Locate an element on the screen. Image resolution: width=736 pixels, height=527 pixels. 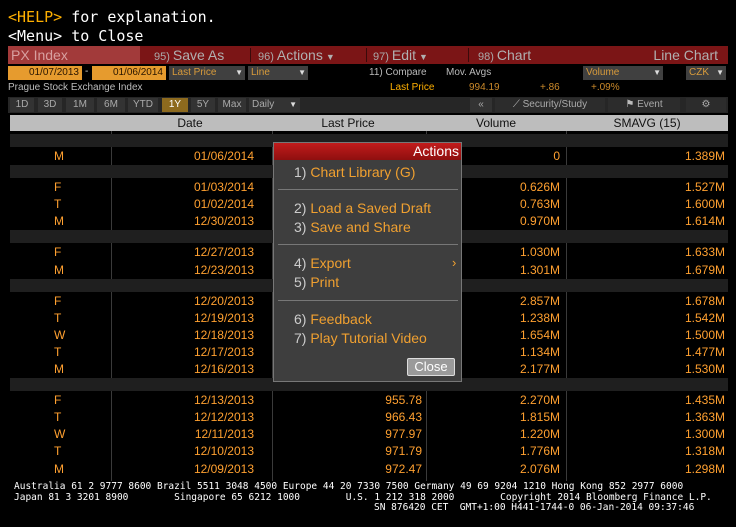
menu-item-label: Load a Saved Draft is located at coordinates (370, 208).